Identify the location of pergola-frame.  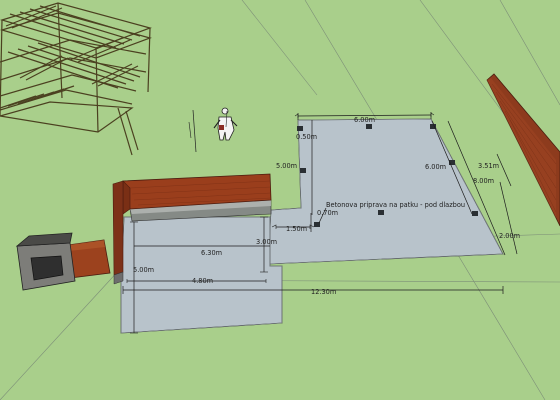
(76, 79).